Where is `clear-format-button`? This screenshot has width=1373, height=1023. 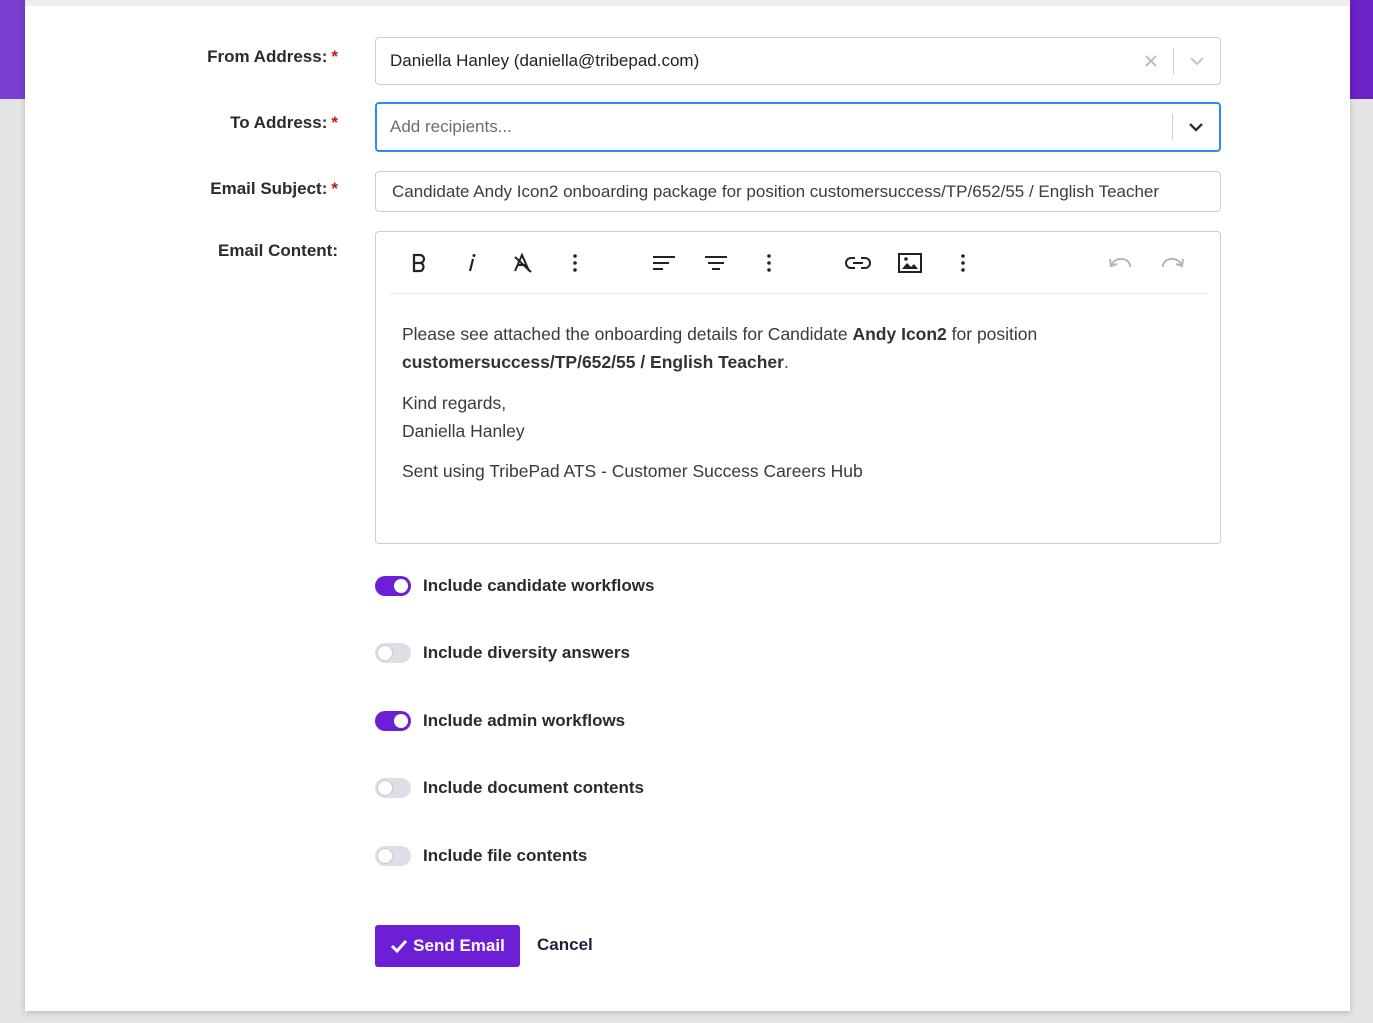 clear-format-button is located at coordinates (523, 263).